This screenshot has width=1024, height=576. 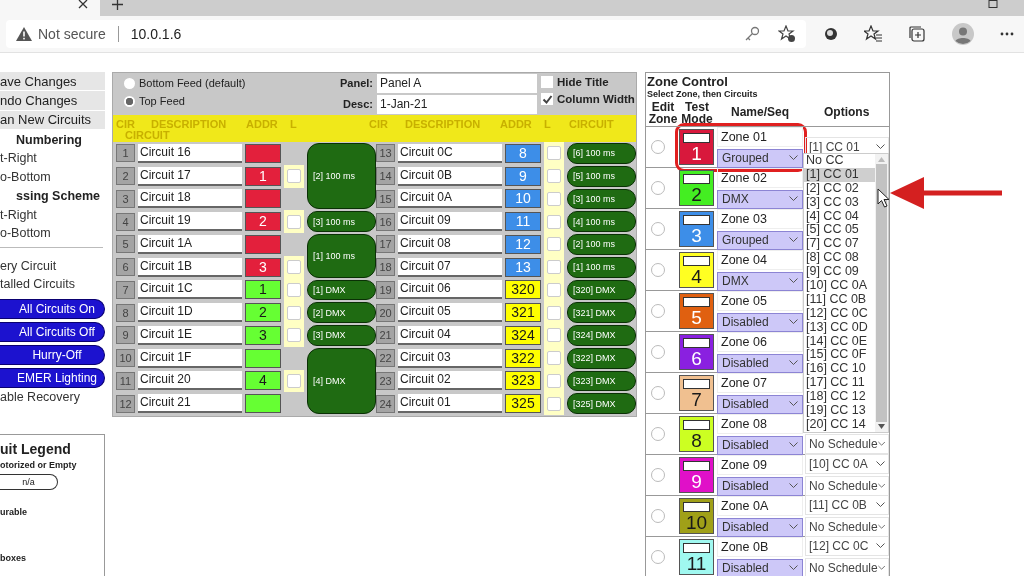 I want to click on description-field: Circuit 01, so click(x=450, y=404).